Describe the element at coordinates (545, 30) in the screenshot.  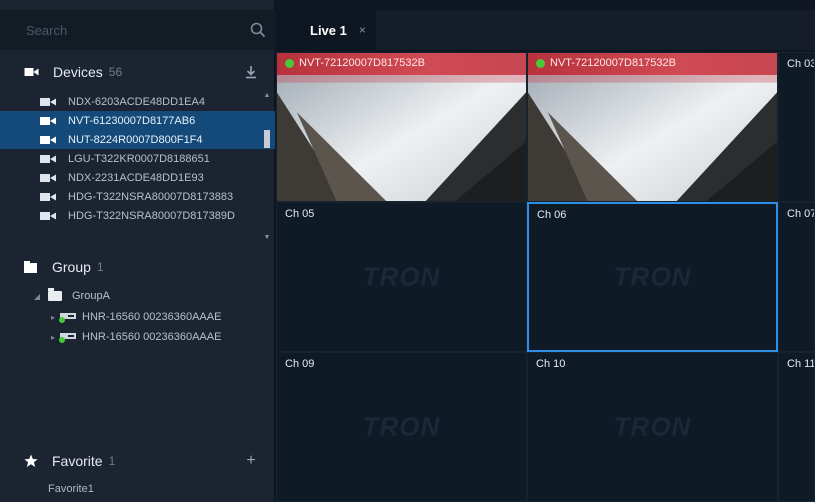
I see `tab-bar: Live 1 ×` at that location.